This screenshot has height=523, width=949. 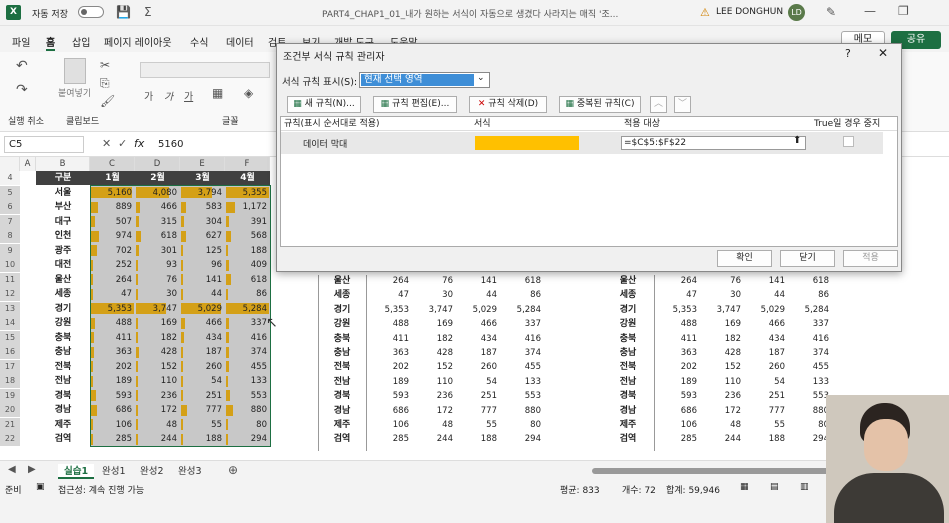 I want to click on data-cell: 301, so click(x=157, y=251).